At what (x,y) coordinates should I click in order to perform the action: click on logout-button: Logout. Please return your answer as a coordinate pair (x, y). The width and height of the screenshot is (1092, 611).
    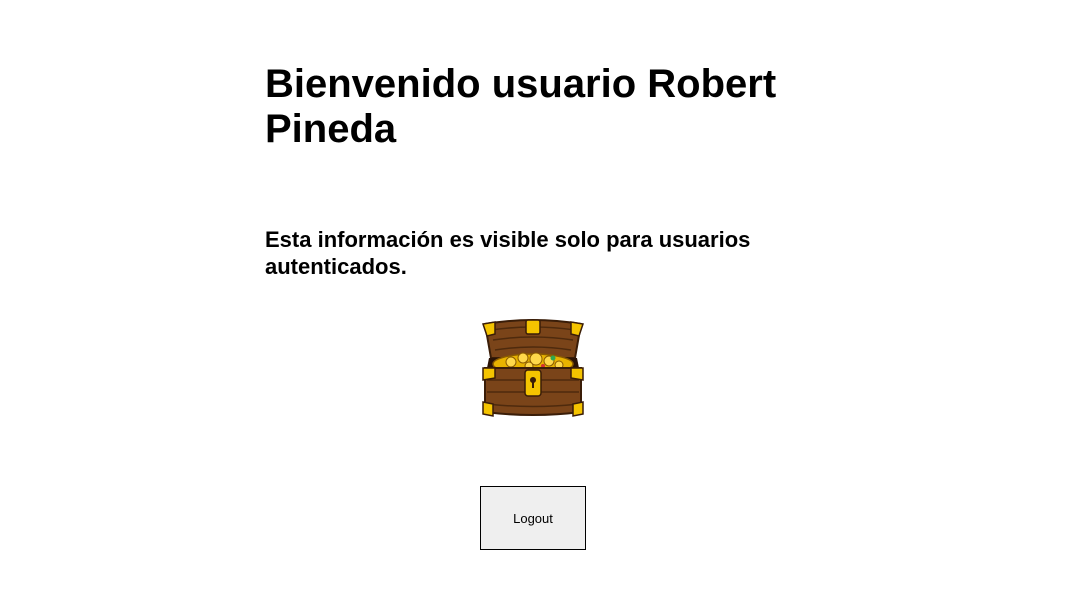
    Looking at the image, I should click on (533, 518).